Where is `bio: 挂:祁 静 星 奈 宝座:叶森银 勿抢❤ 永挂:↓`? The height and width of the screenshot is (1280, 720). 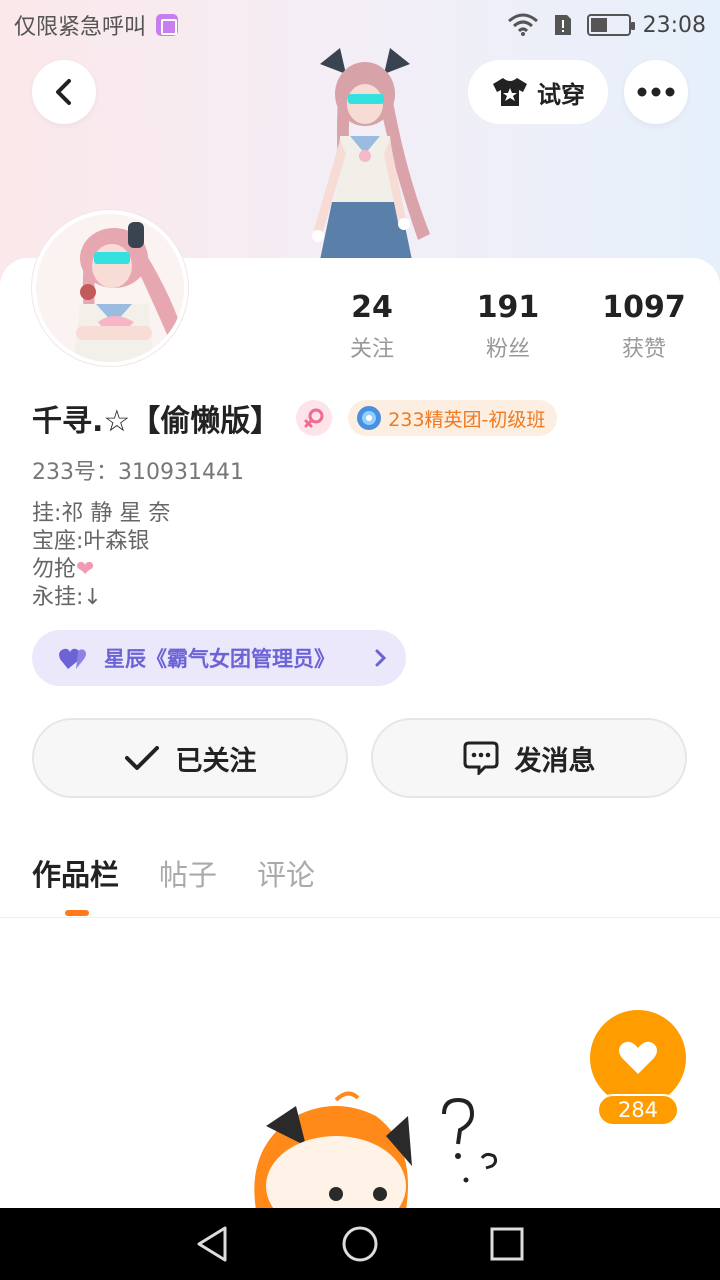 bio: 挂:祁 静 星 奈 宝座:叶森银 勿抢❤ 永挂:↓ is located at coordinates (101, 556).